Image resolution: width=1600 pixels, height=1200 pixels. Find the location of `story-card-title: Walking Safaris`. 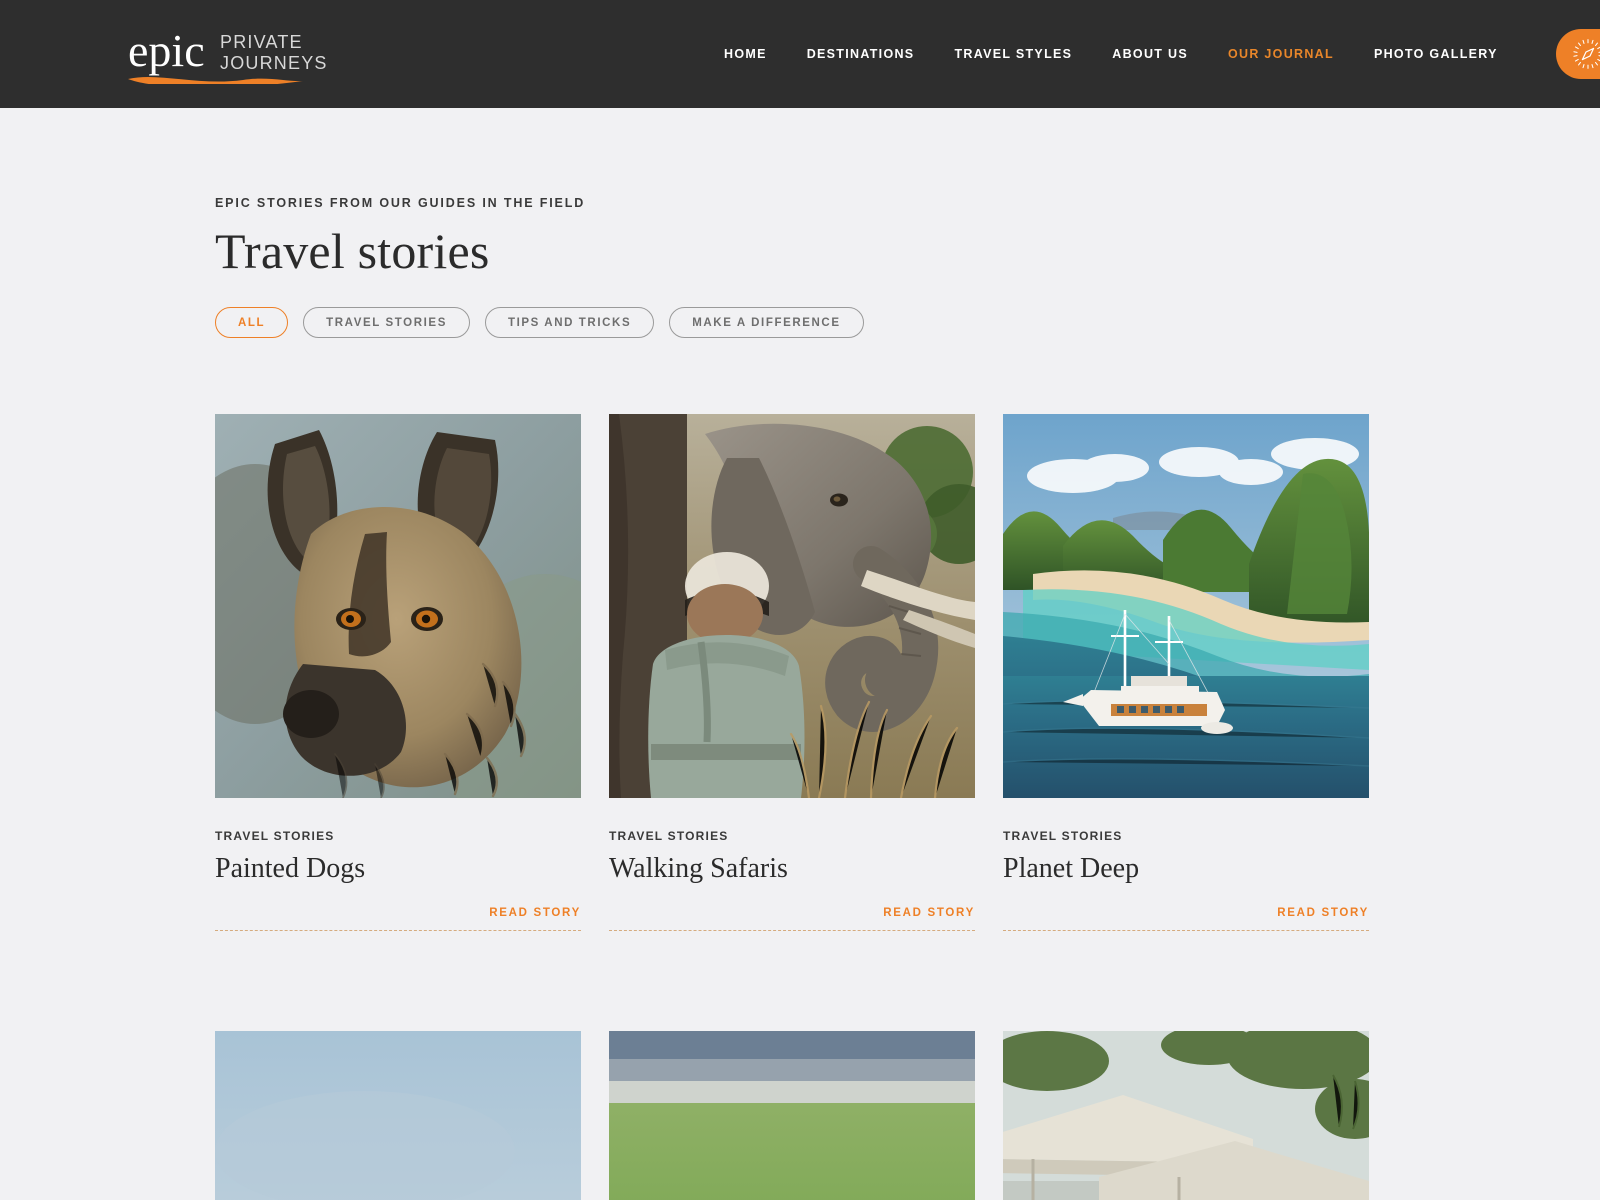

story-card-title: Walking Safaris is located at coordinates (792, 869).